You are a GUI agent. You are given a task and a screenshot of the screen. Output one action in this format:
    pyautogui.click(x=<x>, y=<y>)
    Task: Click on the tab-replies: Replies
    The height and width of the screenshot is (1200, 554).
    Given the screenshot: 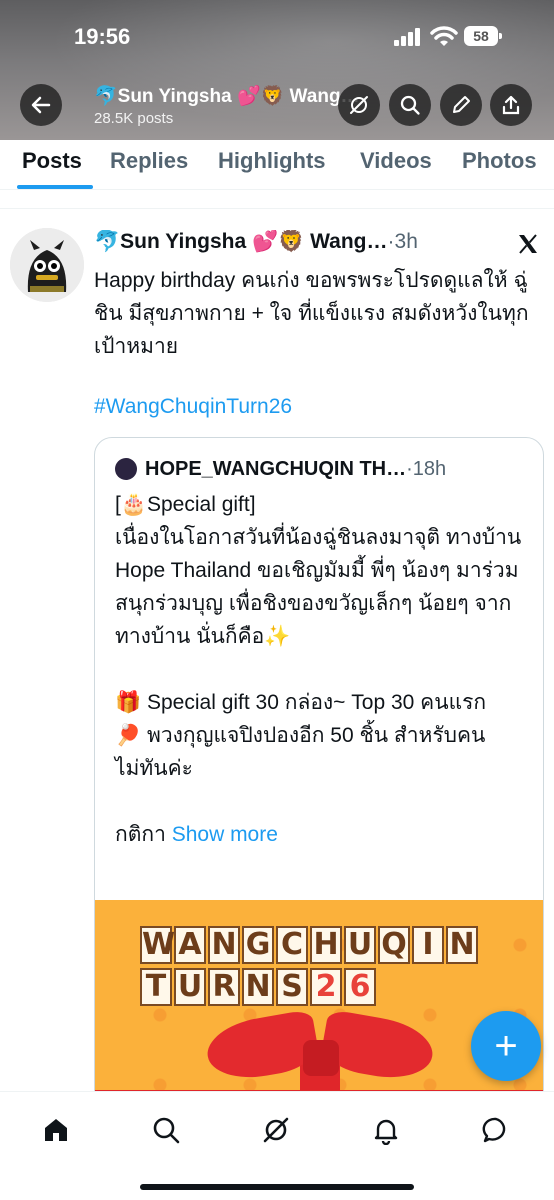 What is the action you would take?
    pyautogui.click(x=149, y=161)
    